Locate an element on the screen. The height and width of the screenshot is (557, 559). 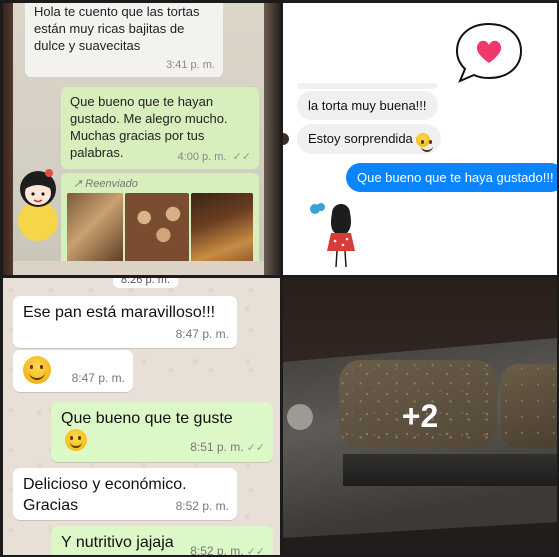
heart-speech-bubble-icon is located at coordinates (489, 52).